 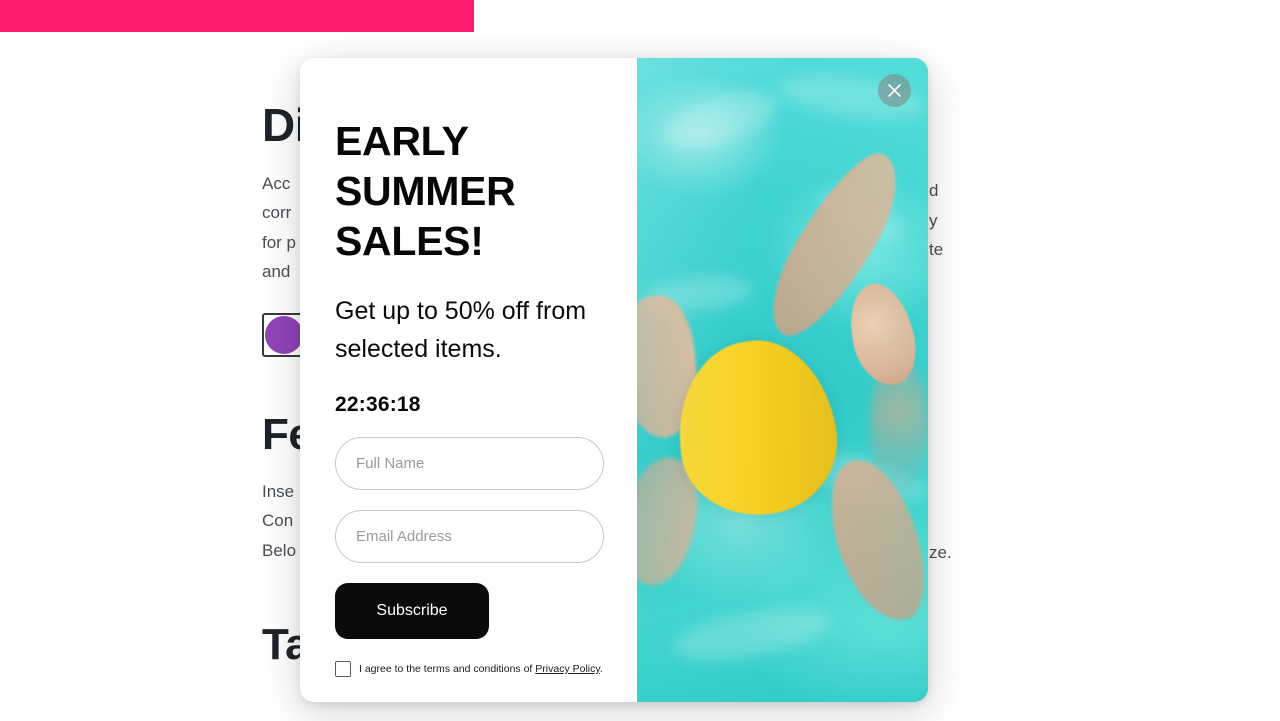 I want to click on close-icon, so click(x=894, y=90).